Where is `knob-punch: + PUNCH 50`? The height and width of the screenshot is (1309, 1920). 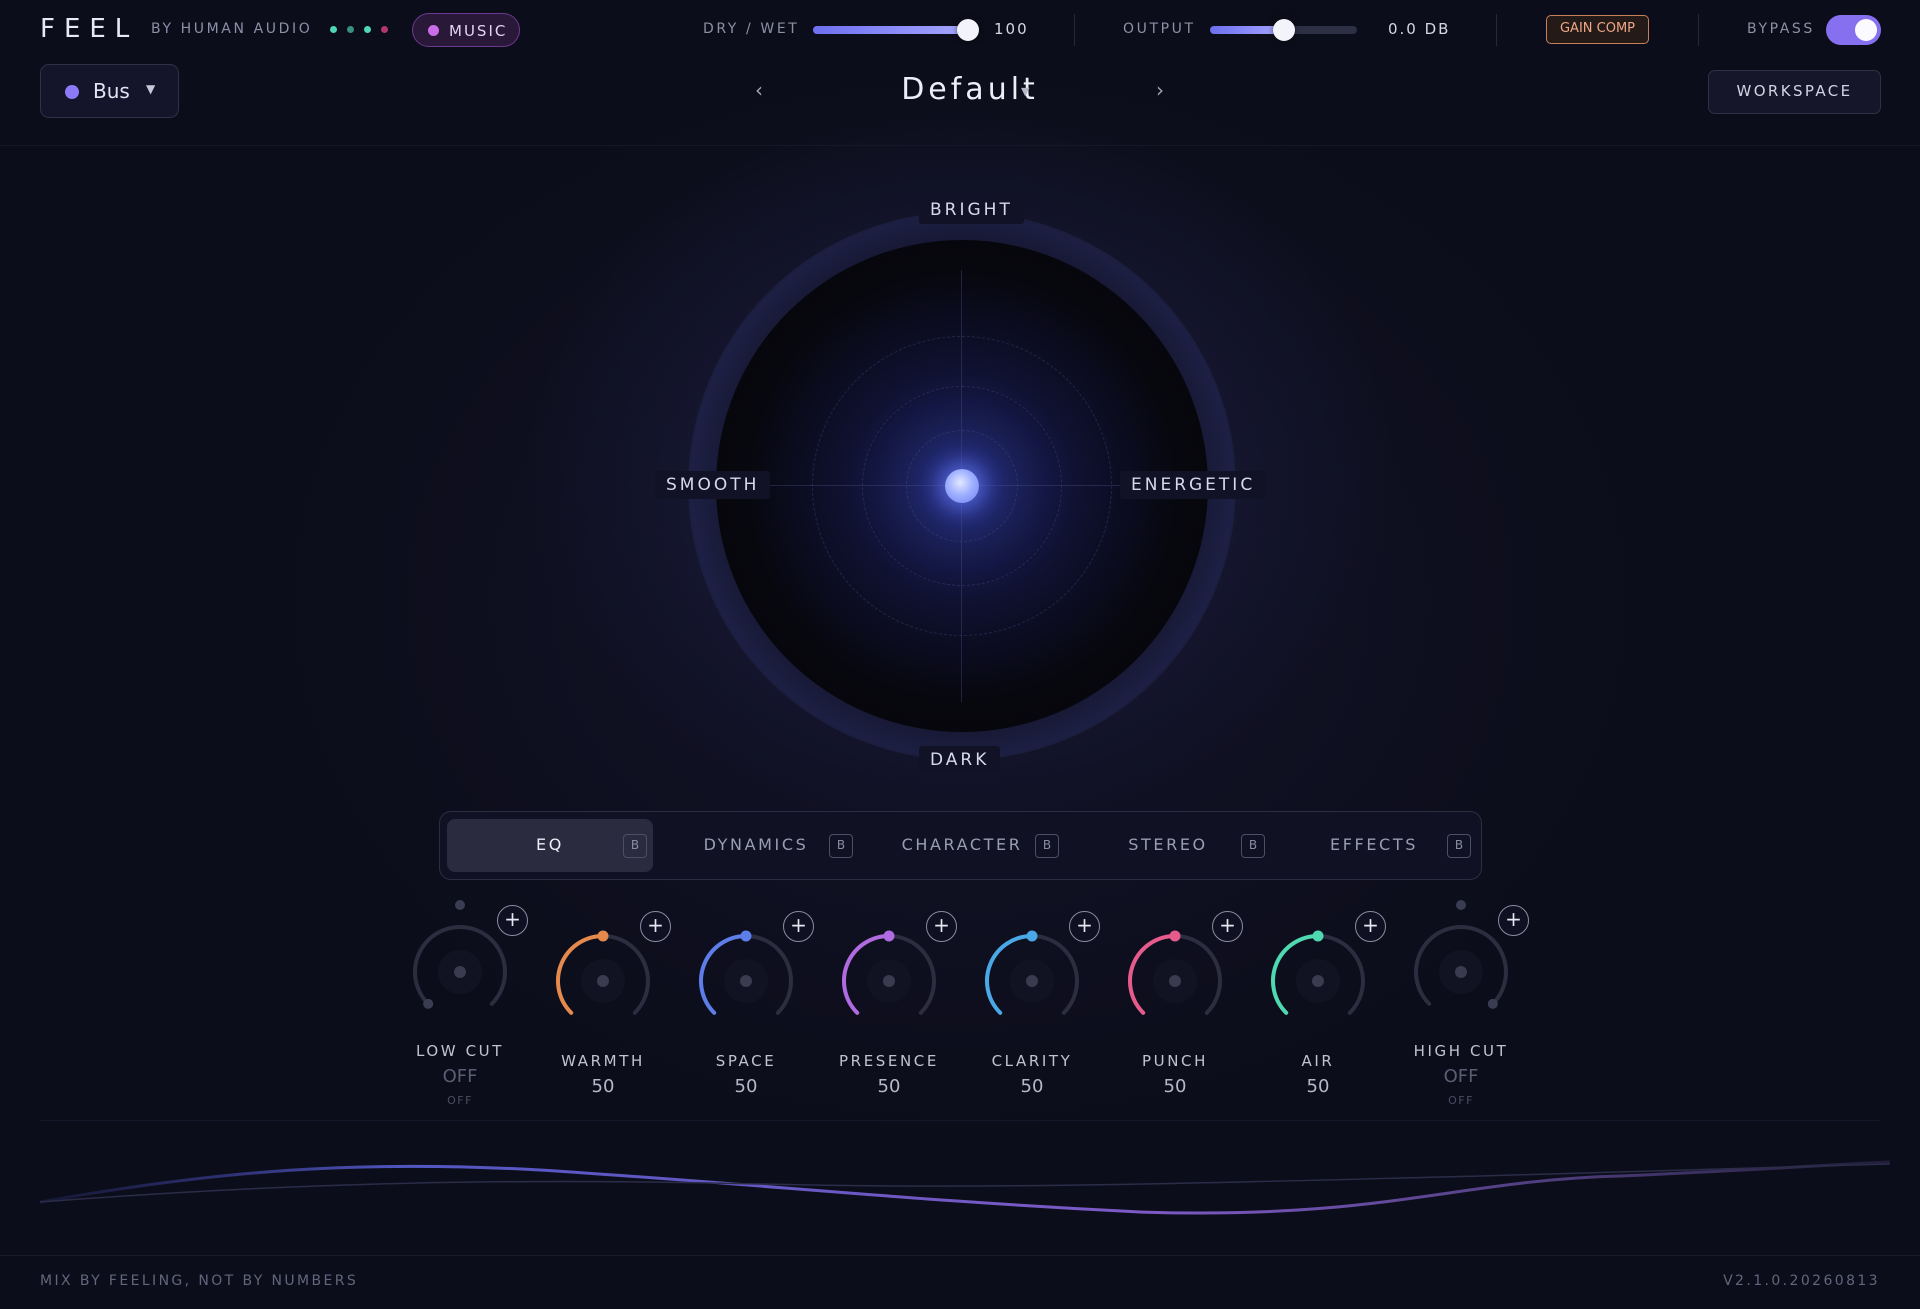 knob-punch: + PUNCH 50 is located at coordinates (1179, 1005).